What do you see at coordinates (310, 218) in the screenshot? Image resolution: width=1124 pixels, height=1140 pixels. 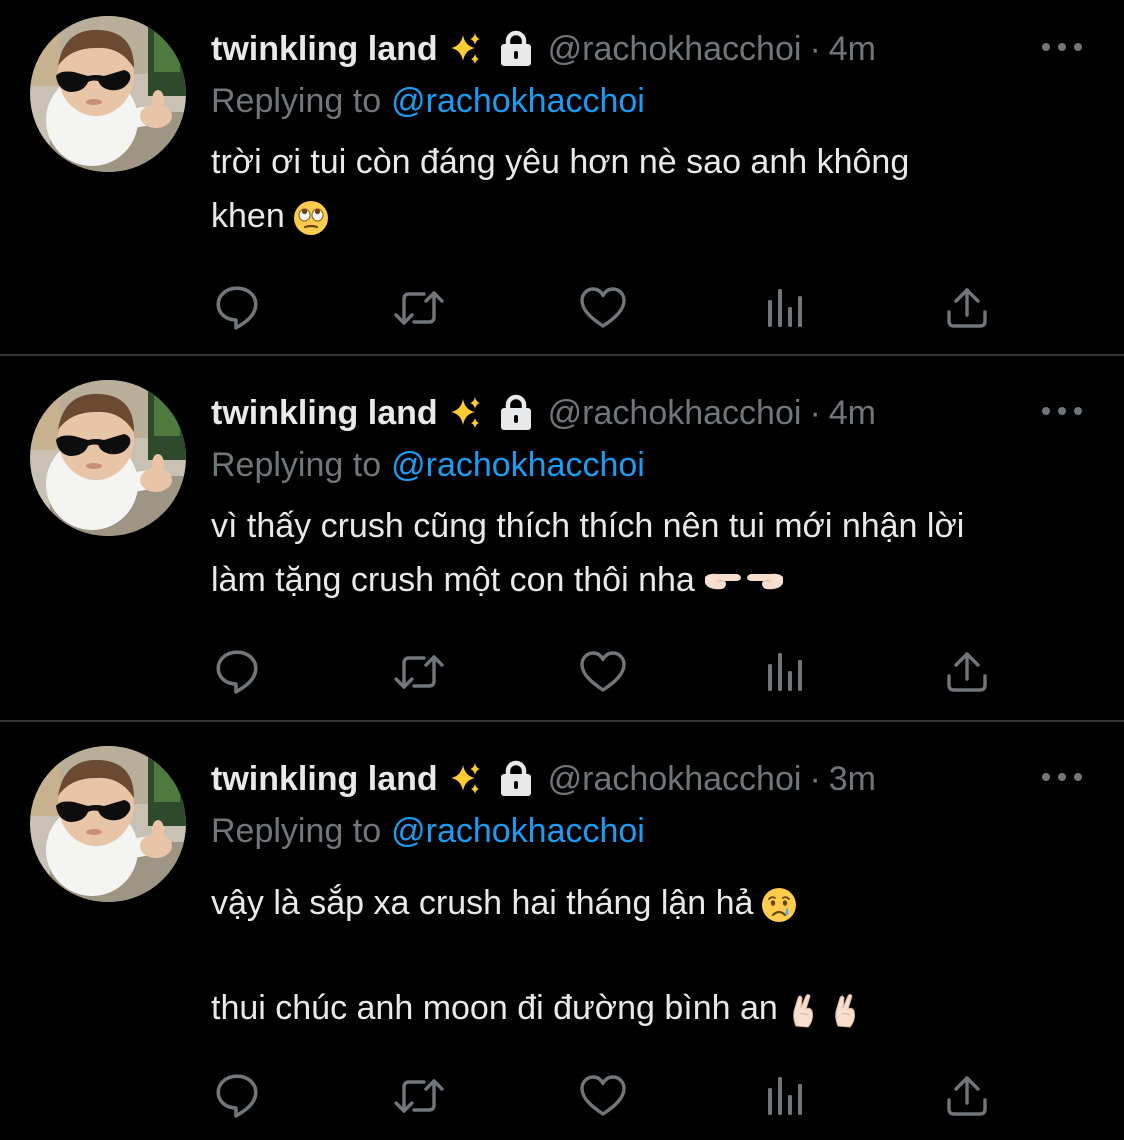 I see `face-with-rolling-eyes-emoji-icon` at bounding box center [310, 218].